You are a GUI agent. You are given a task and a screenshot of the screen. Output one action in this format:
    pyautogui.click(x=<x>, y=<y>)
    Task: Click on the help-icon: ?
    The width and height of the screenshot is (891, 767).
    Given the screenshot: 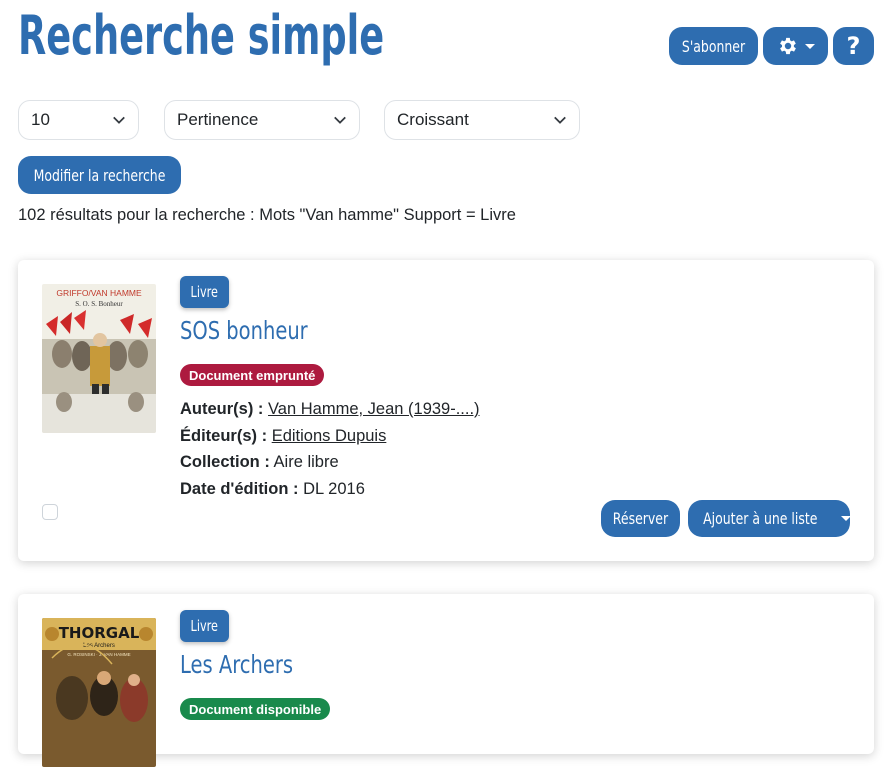 What is the action you would take?
    pyautogui.click(x=853, y=46)
    